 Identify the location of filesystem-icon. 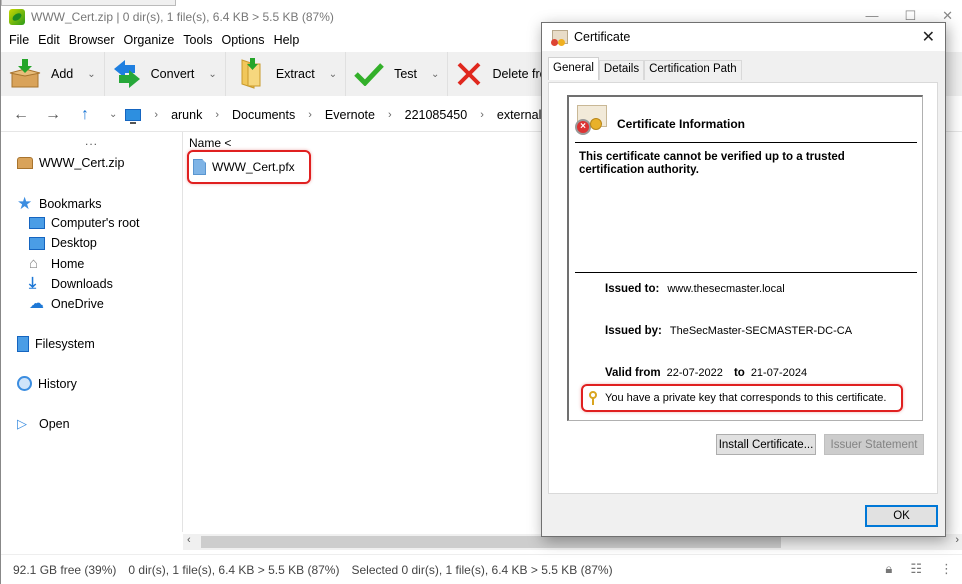
(23, 344).